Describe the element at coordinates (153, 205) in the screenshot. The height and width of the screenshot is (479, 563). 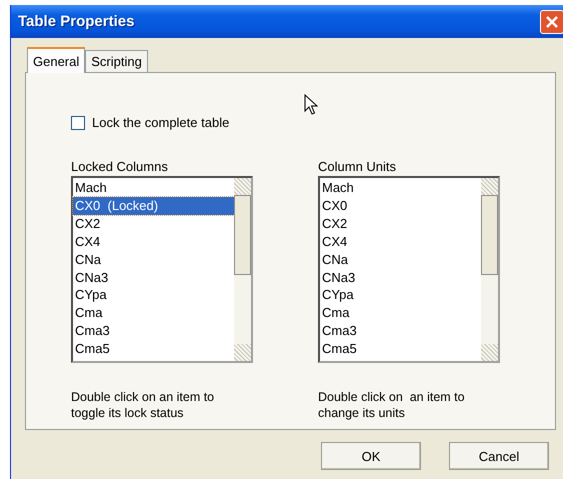
I see `list-item: CX0 (Locked)` at that location.